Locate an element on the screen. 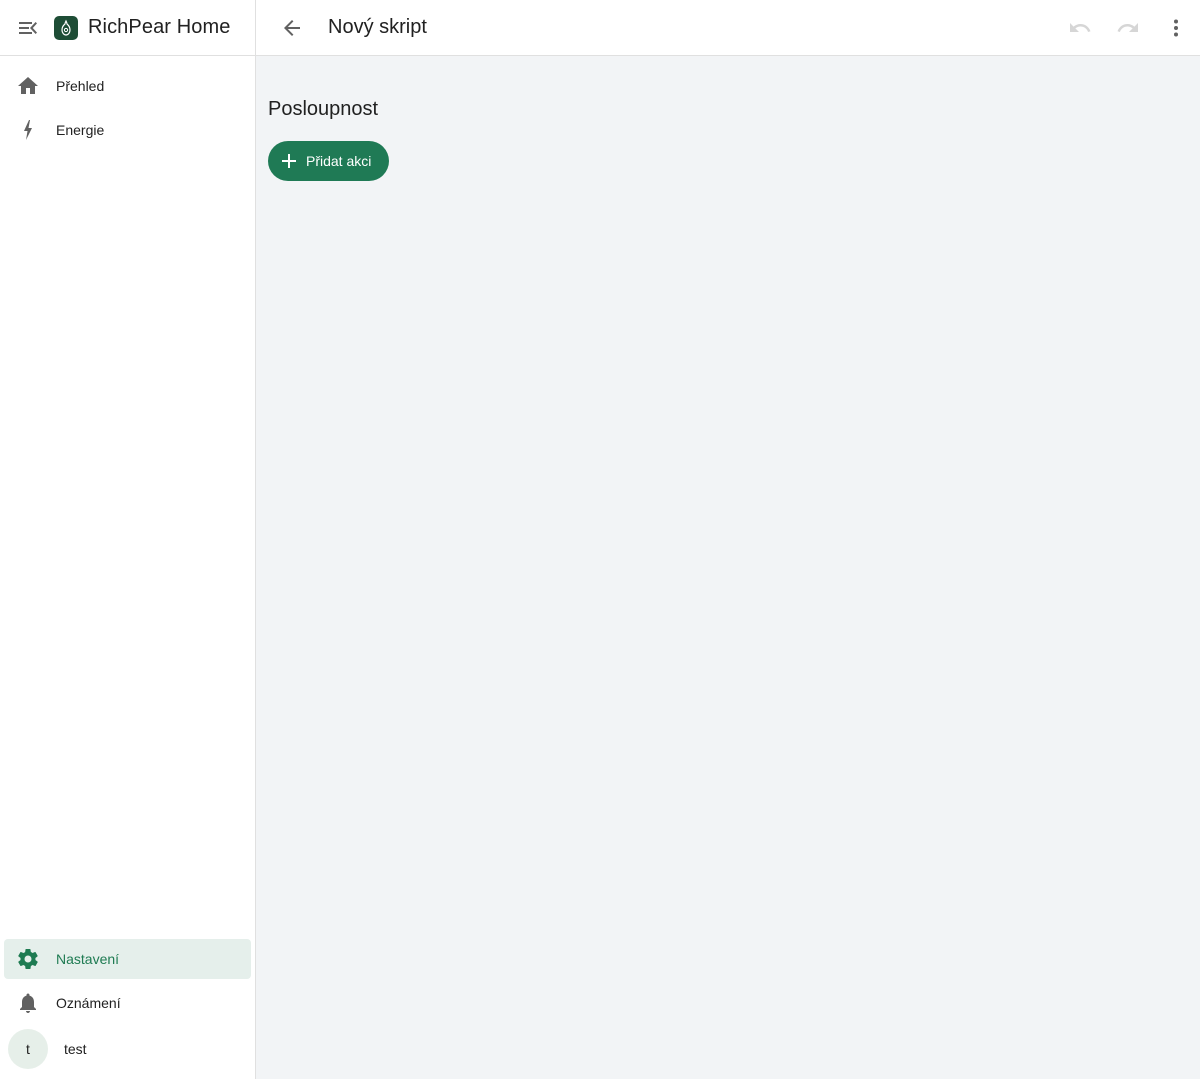  sidebar-nav: Přehled Energie is located at coordinates (127, 103).